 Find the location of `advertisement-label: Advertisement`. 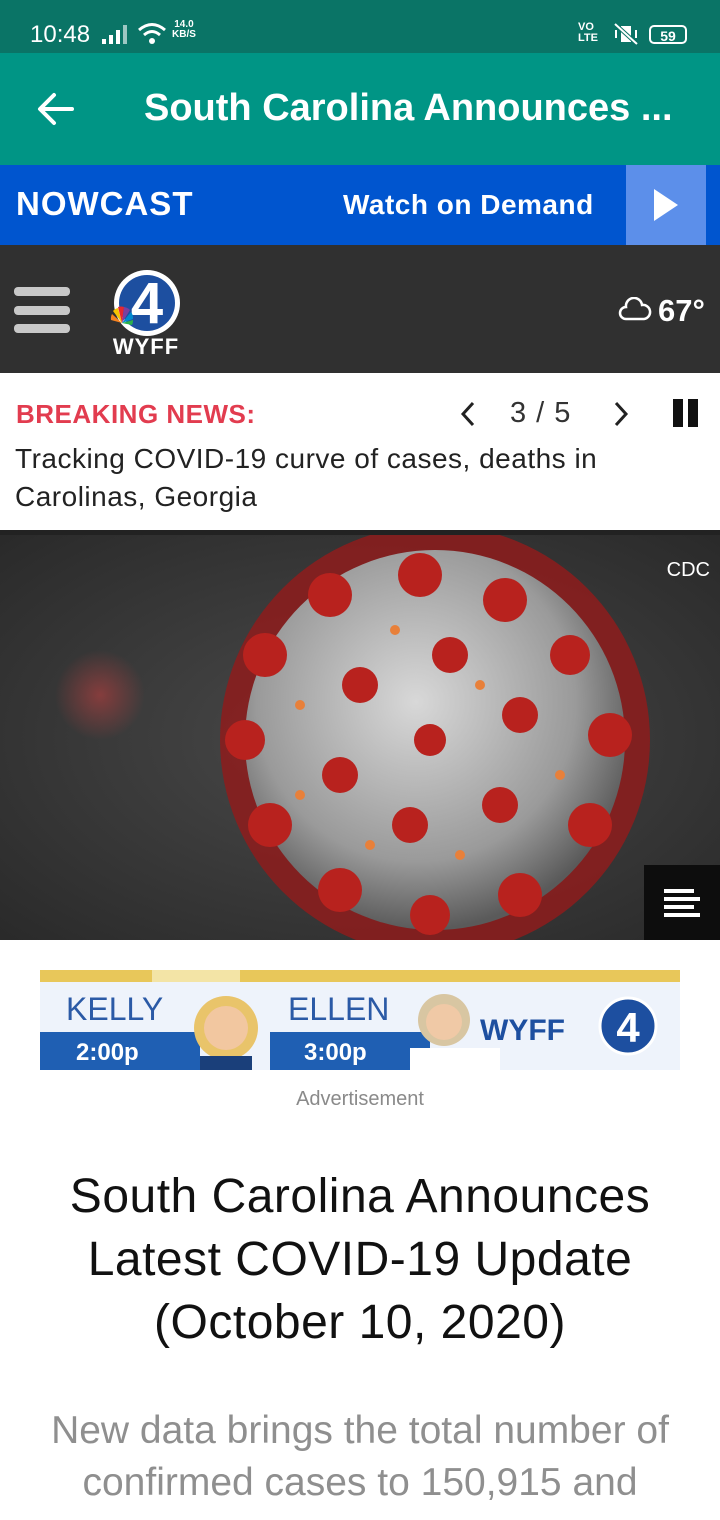

advertisement-label: Advertisement is located at coordinates (360, 1099).